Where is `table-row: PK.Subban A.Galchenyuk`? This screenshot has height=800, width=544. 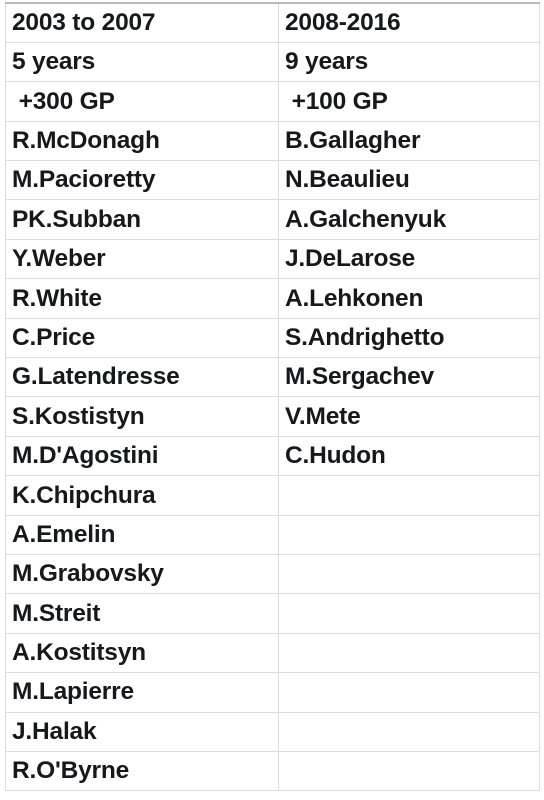
table-row: PK.Subban A.Galchenyuk is located at coordinates (272, 219).